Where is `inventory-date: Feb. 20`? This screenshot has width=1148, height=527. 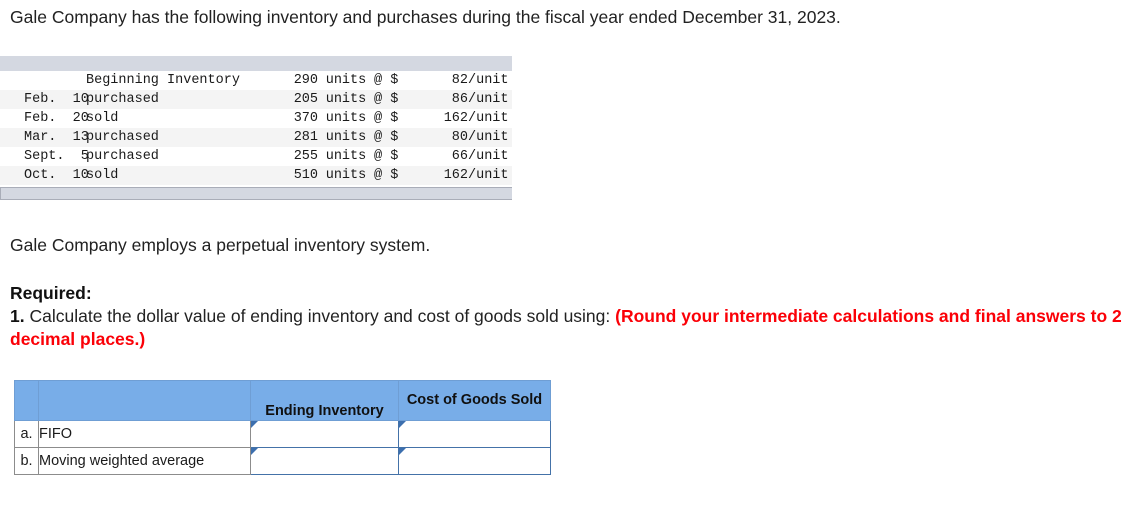
inventory-date: Feb. 20 is located at coordinates (56, 118).